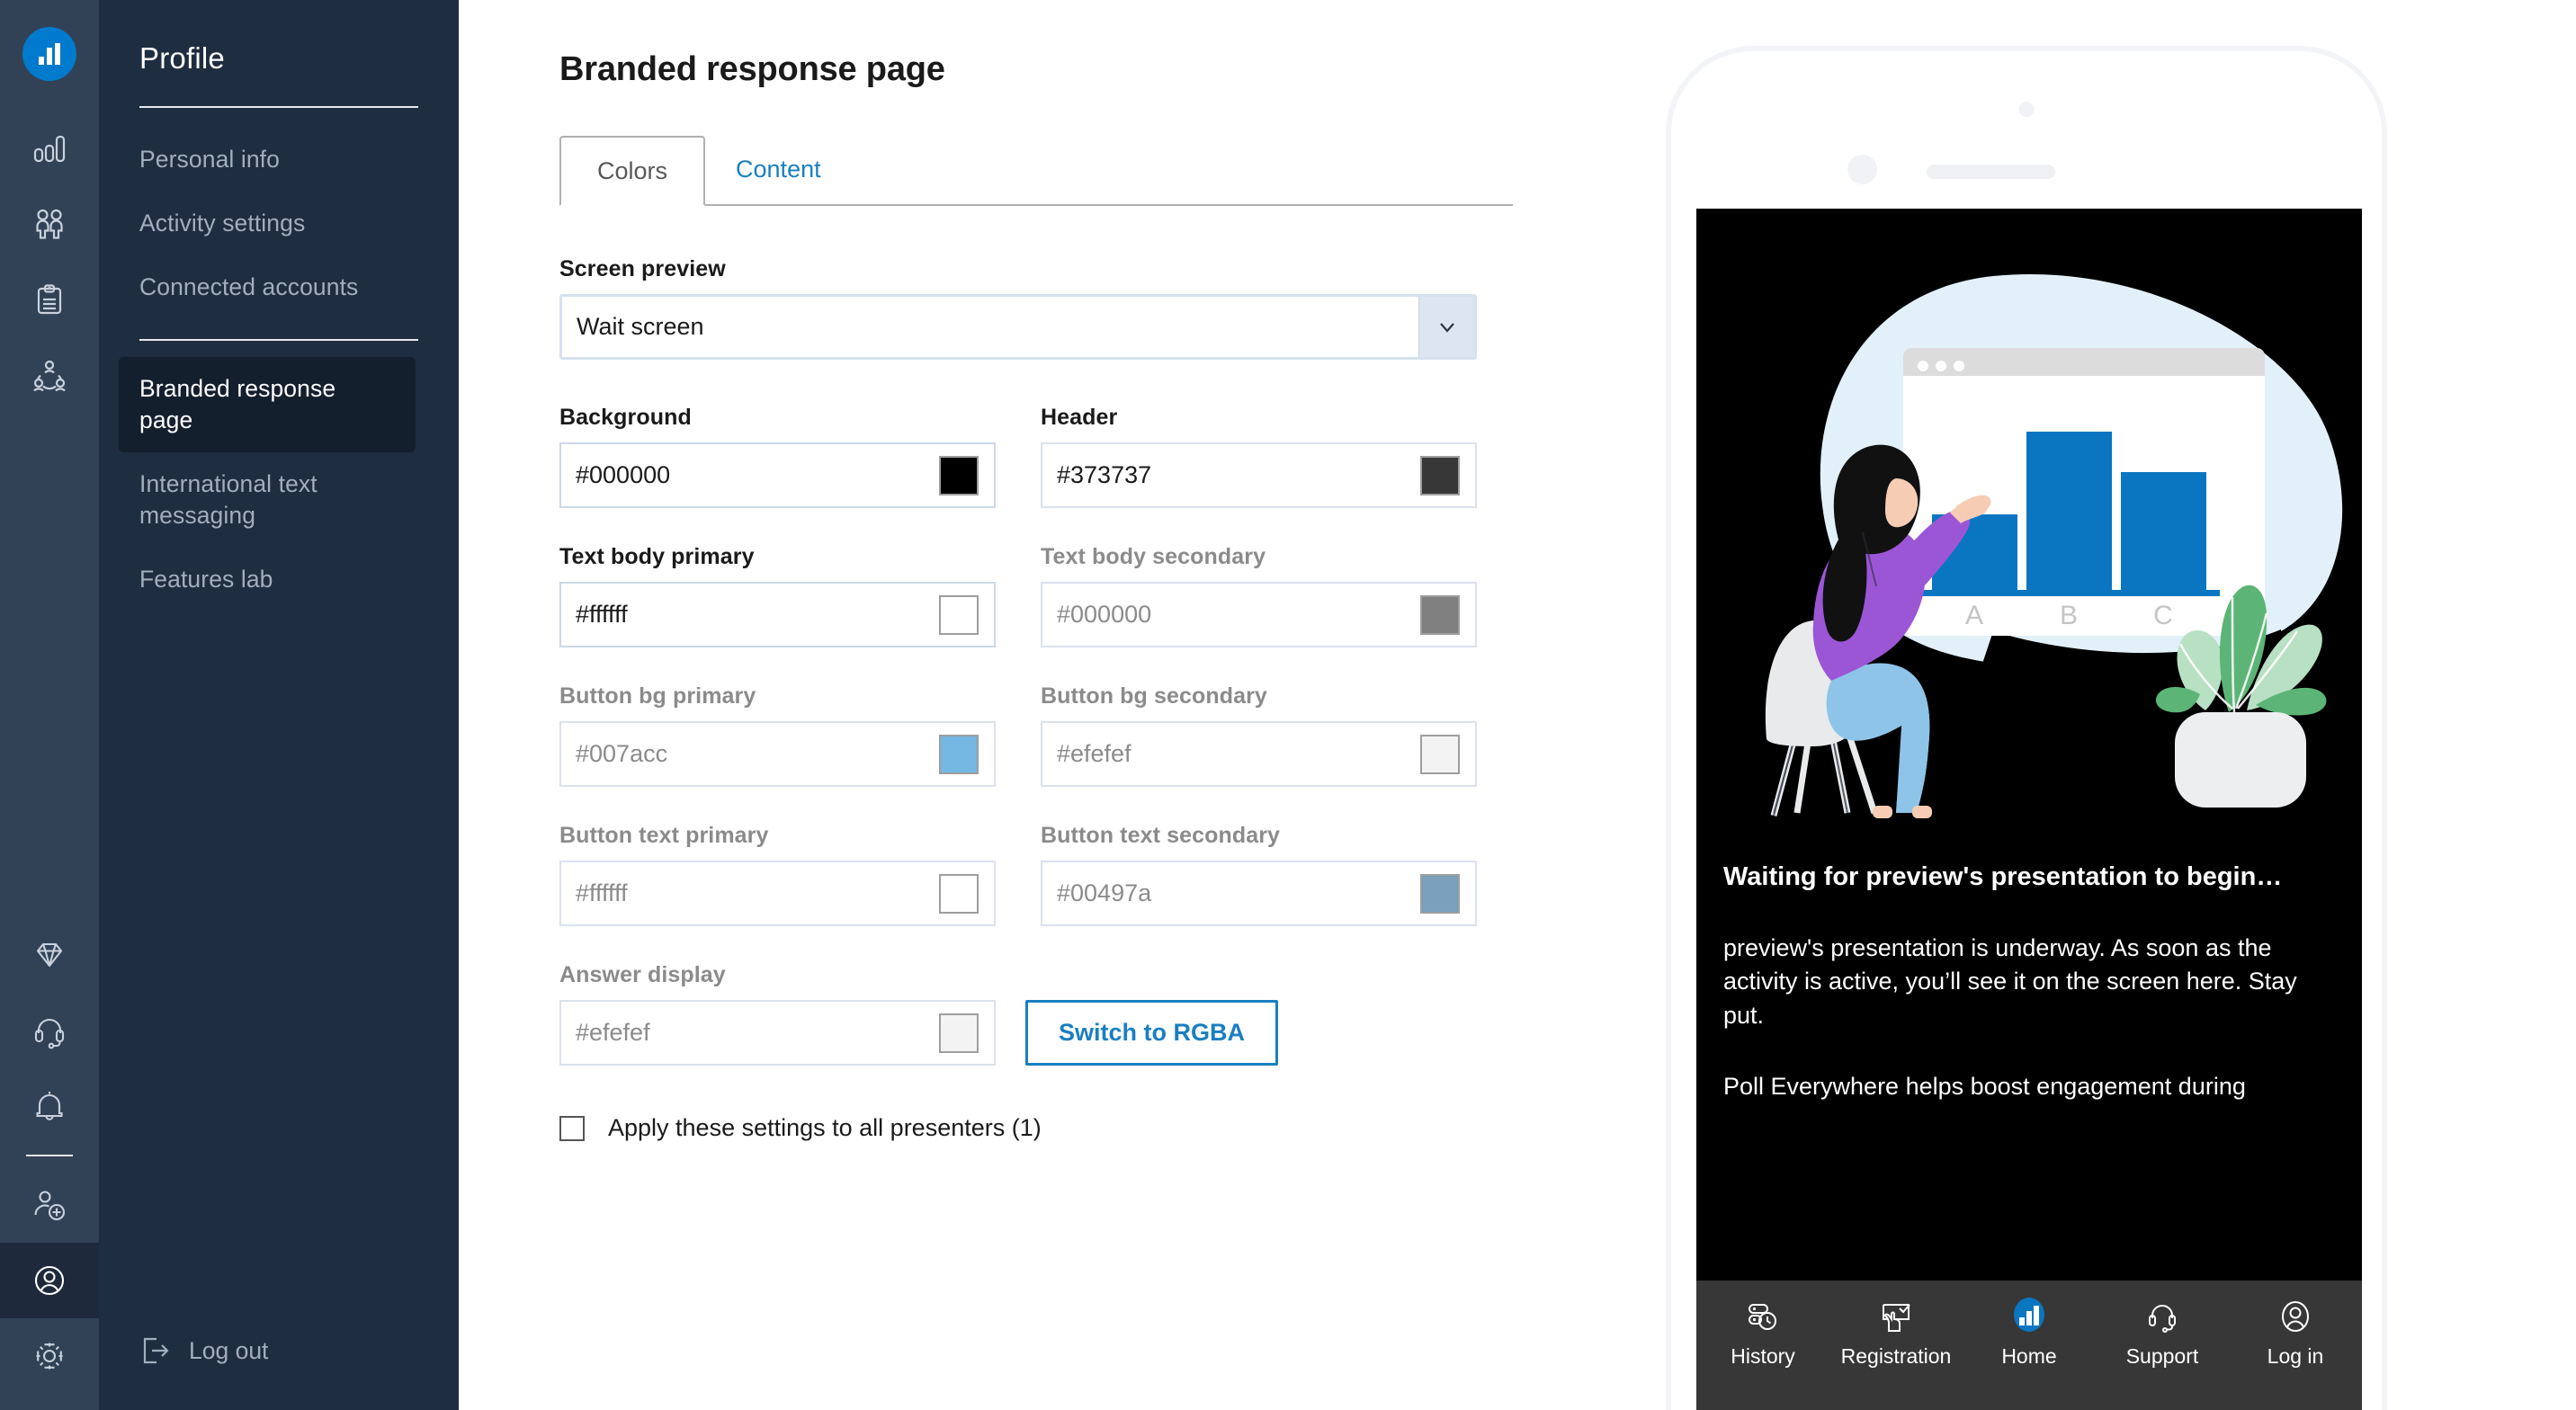  I want to click on field-label-button-bg-secondary: Button bg secondary, so click(1154, 696).